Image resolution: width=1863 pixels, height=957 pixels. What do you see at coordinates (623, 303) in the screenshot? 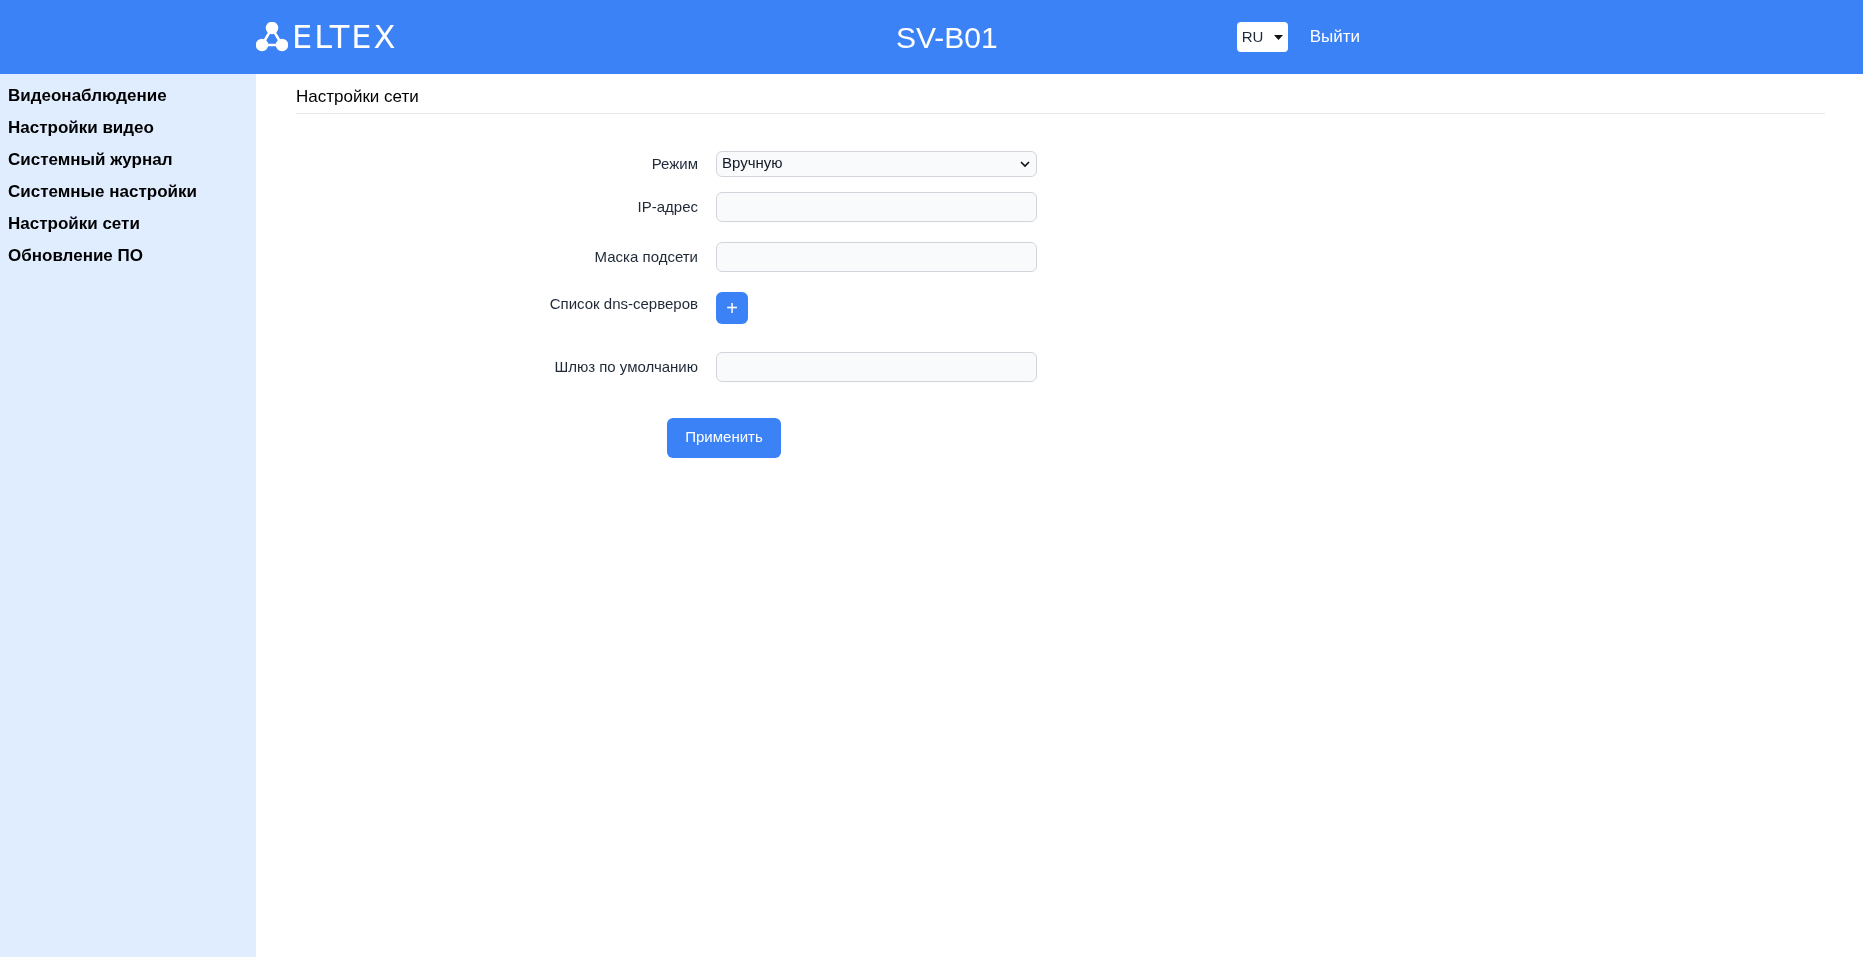
I see `field-label: Список dns-серверов` at bounding box center [623, 303].